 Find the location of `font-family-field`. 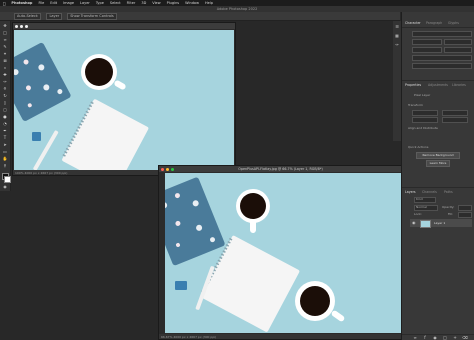

font-family-field is located at coordinates (442, 34).